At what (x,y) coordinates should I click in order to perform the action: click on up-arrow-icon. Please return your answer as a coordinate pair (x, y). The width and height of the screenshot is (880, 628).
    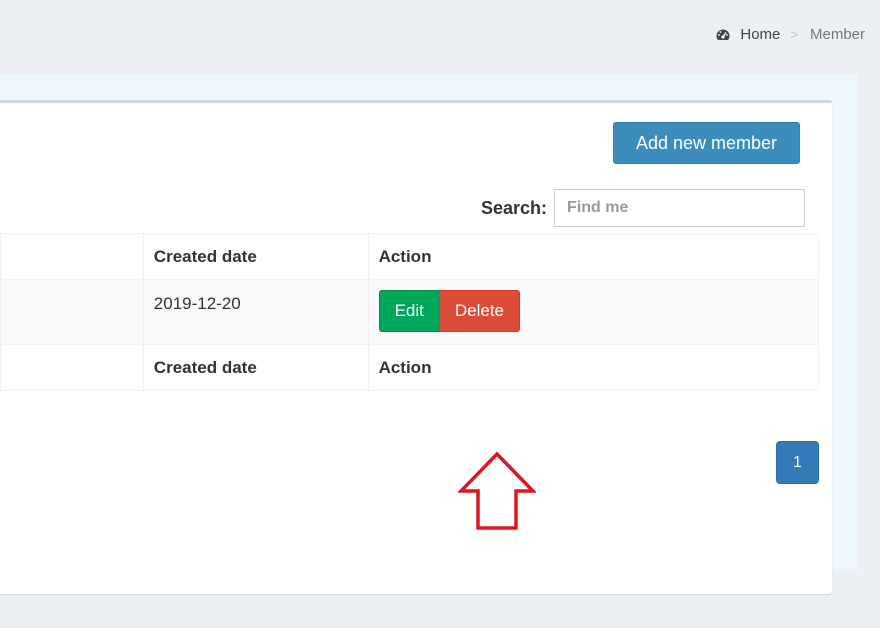
    Looking at the image, I should click on (497, 490).